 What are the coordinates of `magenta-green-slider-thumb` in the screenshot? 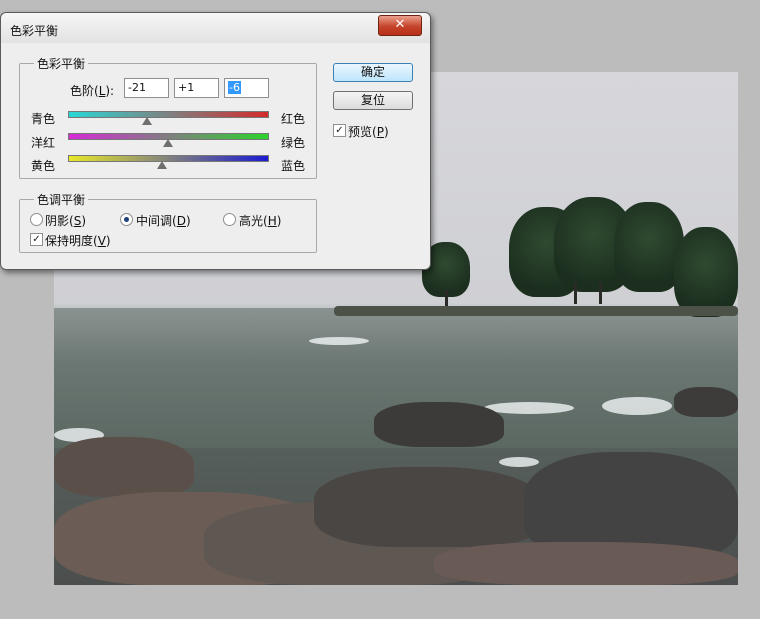 It's located at (168, 143).